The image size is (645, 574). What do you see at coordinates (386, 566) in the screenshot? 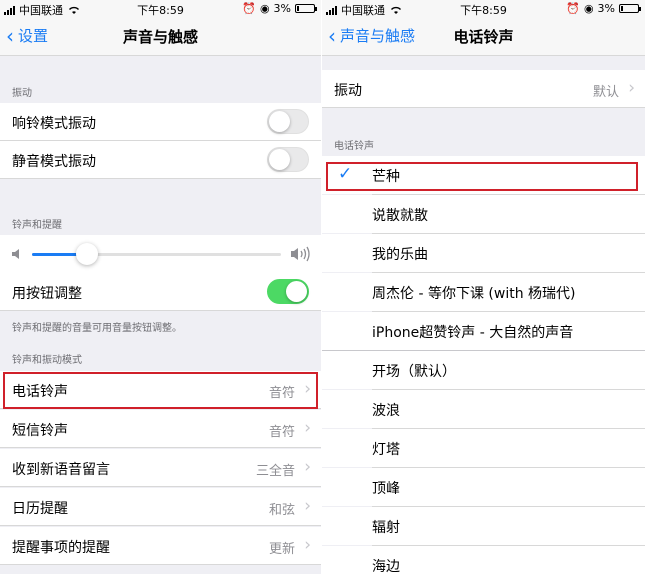
I see `ringtone-label: 海边` at bounding box center [386, 566].